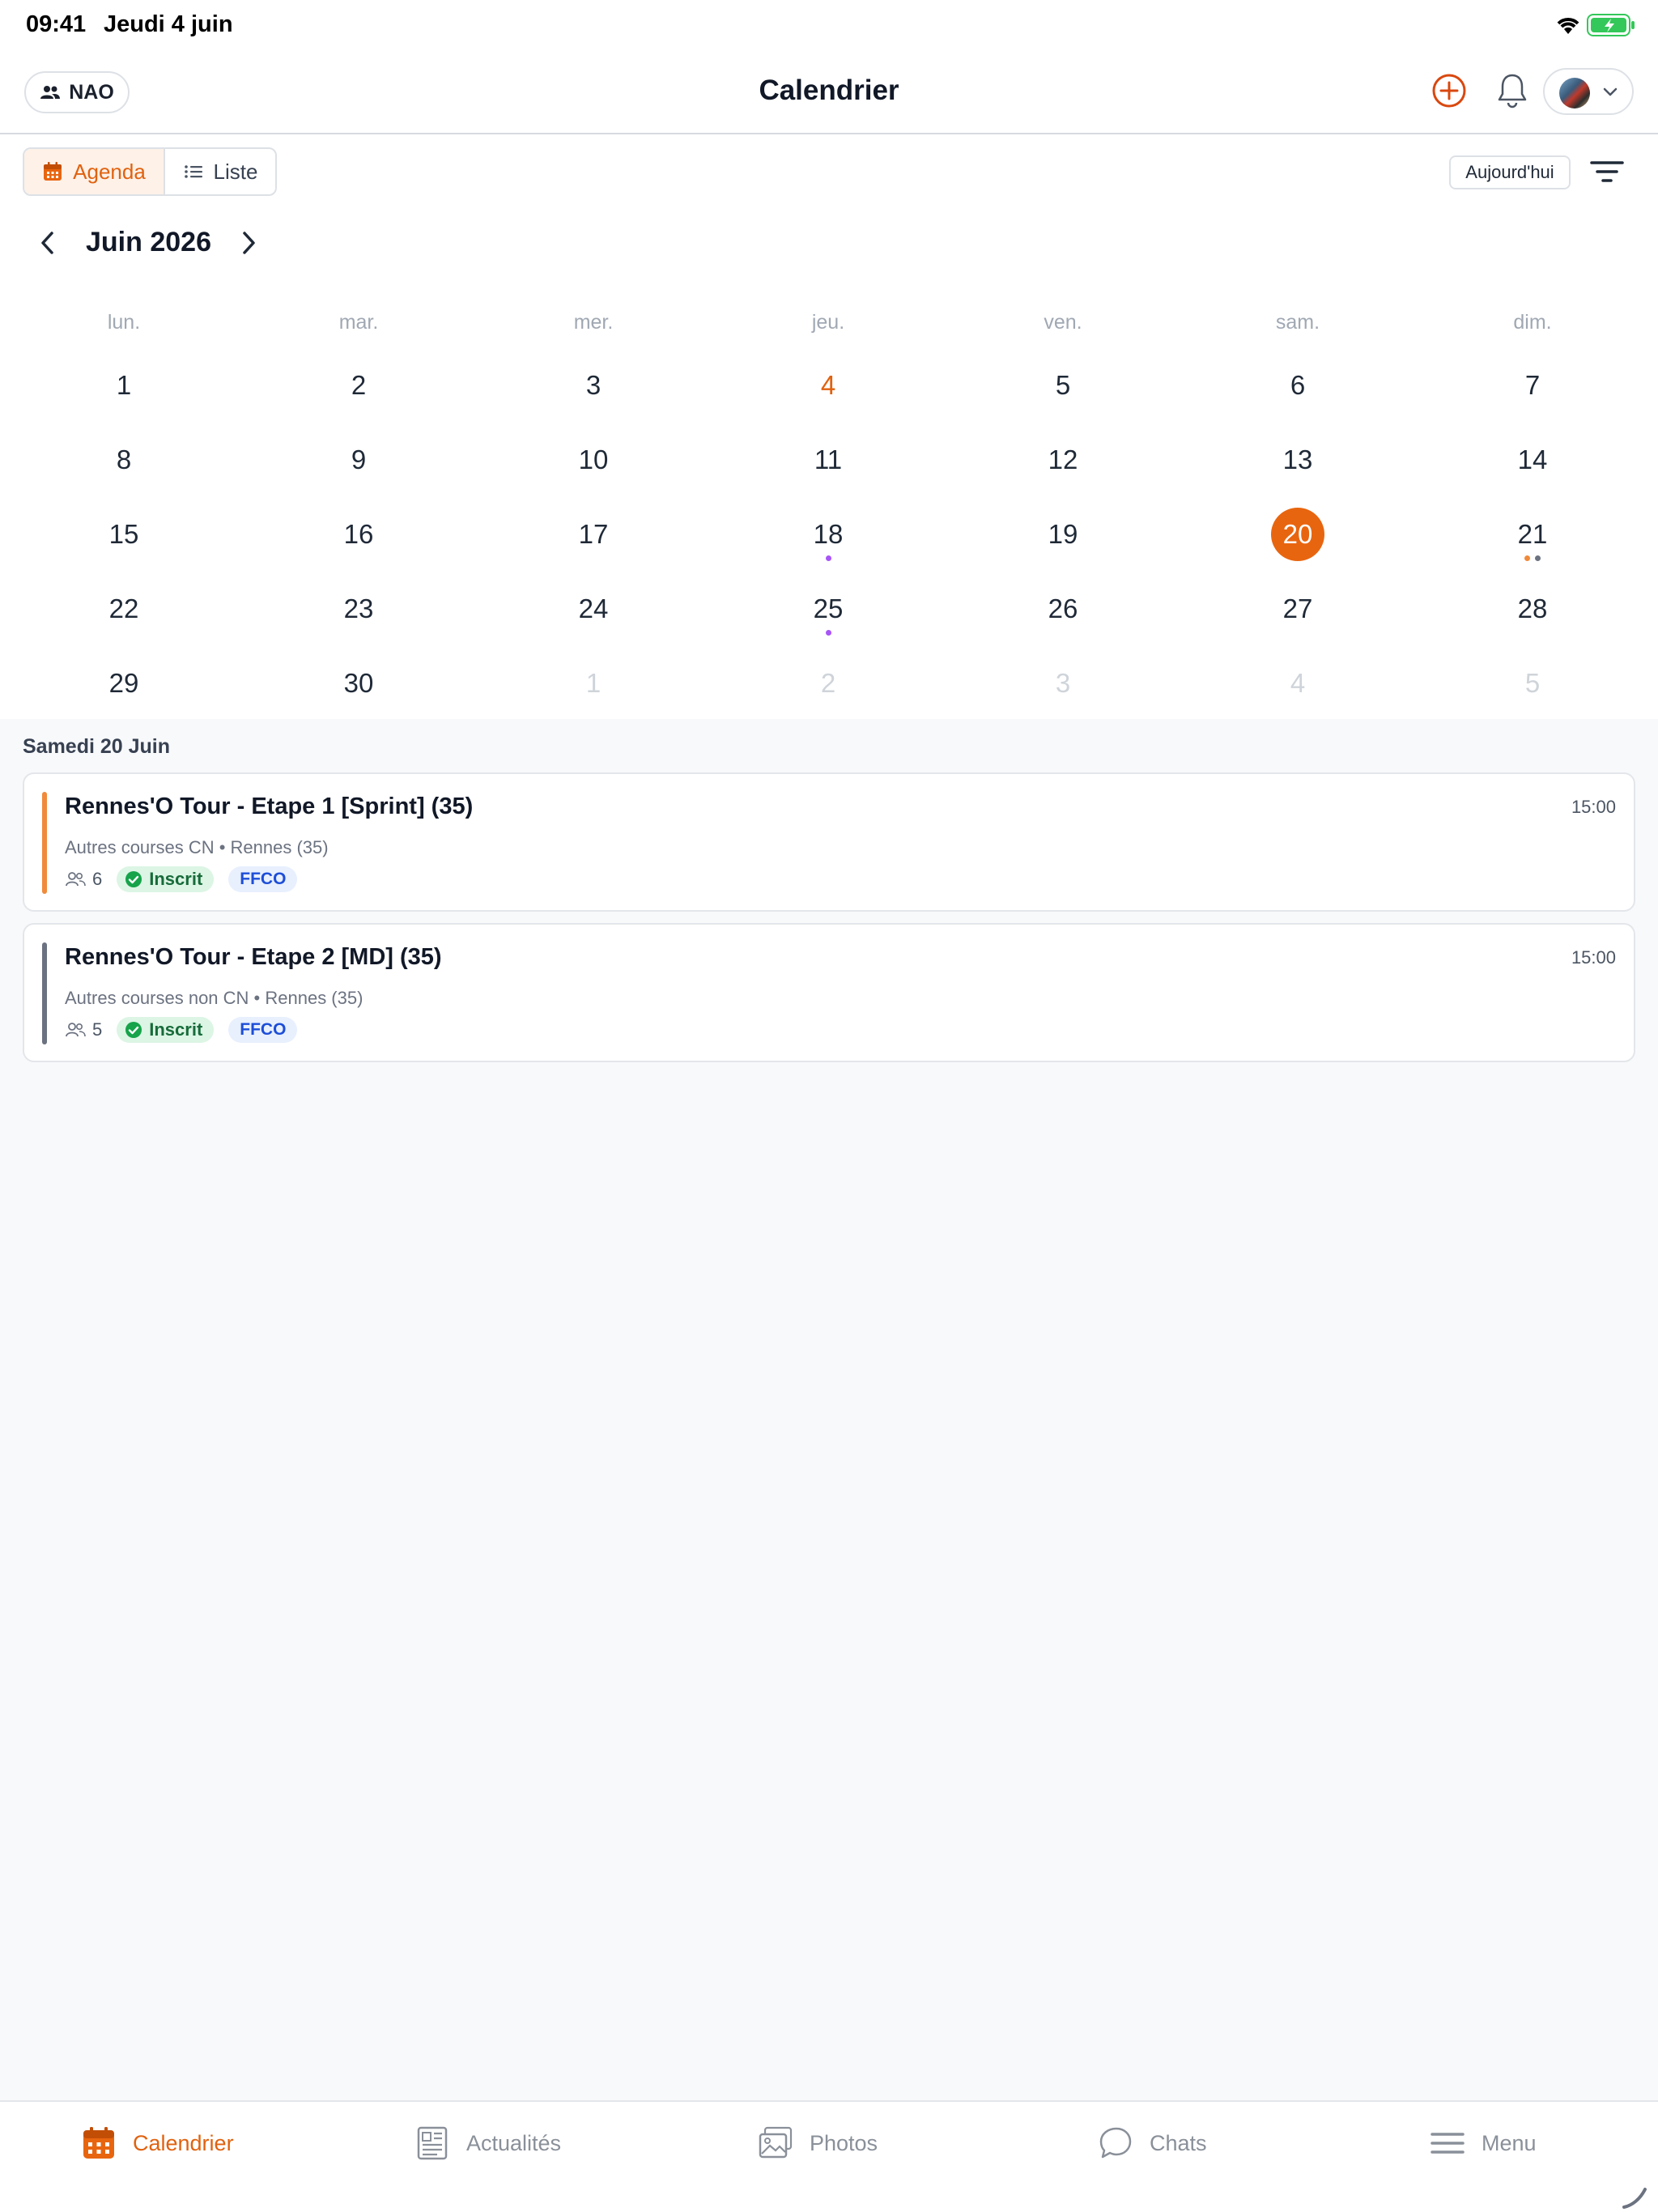 The height and width of the screenshot is (2212, 1658). What do you see at coordinates (1297, 535) in the screenshot?
I see `calendar-day: 20` at bounding box center [1297, 535].